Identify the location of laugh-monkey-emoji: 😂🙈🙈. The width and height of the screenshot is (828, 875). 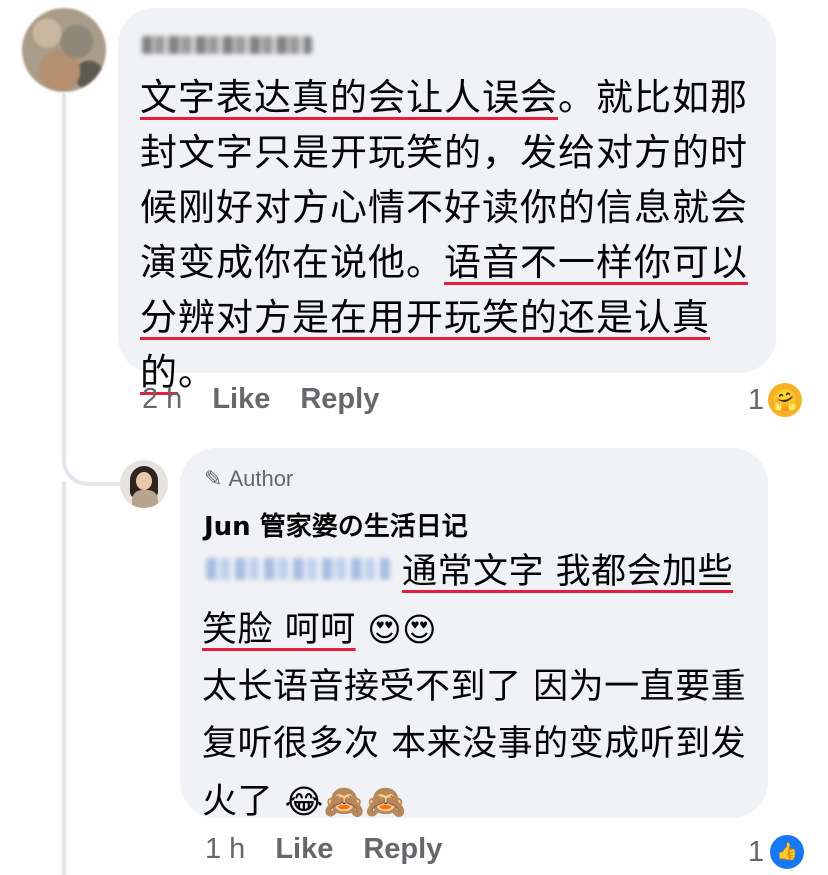
(345, 801).